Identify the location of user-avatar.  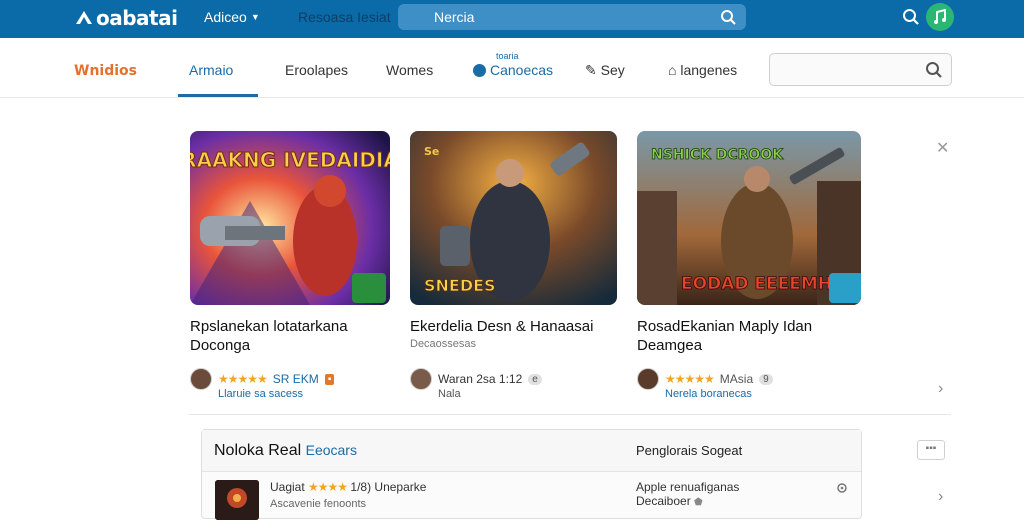
(940, 17).